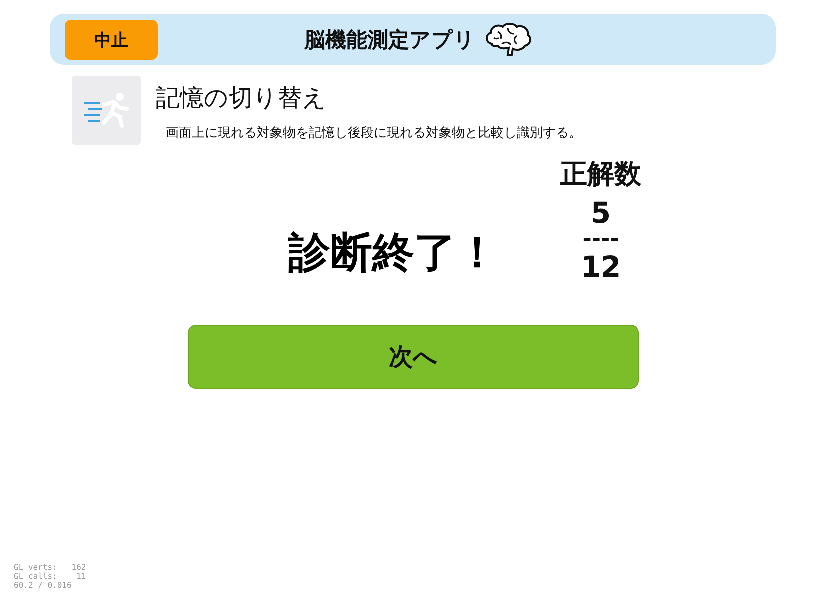  Describe the element at coordinates (51, 576) in the screenshot. I see `debug-stats: GL calls: 11` at that location.